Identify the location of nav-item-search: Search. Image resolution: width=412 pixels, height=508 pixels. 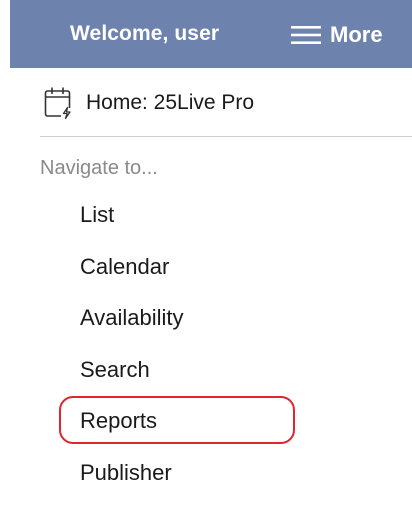
(132, 380).